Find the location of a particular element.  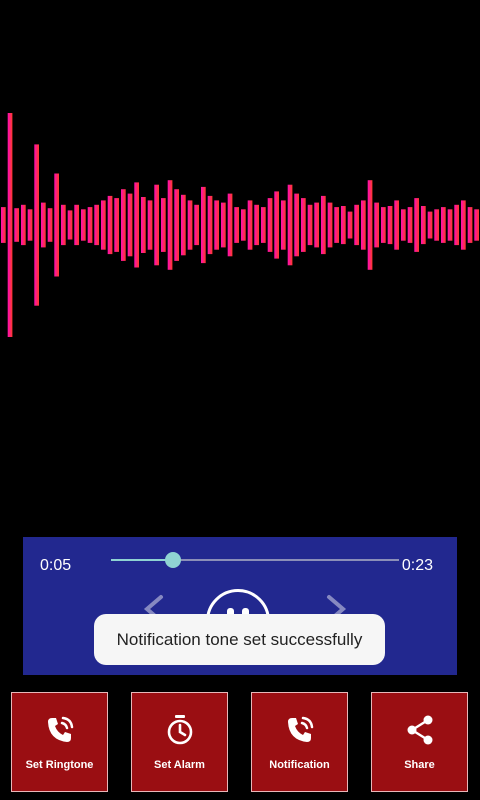

set-alarm-label: Set Alarm is located at coordinates (179, 765).